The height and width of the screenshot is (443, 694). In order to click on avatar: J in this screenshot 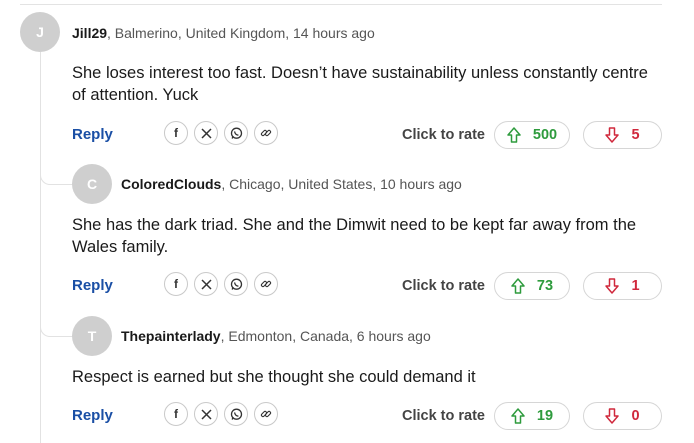, I will do `click(40, 32)`.